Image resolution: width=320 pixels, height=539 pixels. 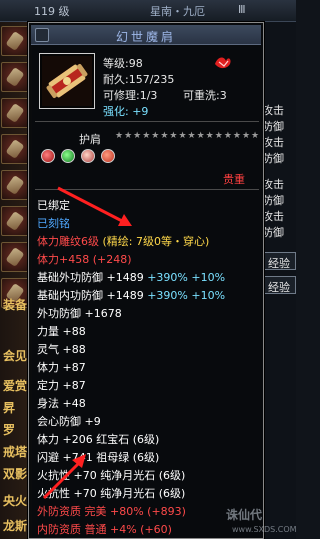 I want to click on sidebar-label: 双影, so click(x=15, y=474).